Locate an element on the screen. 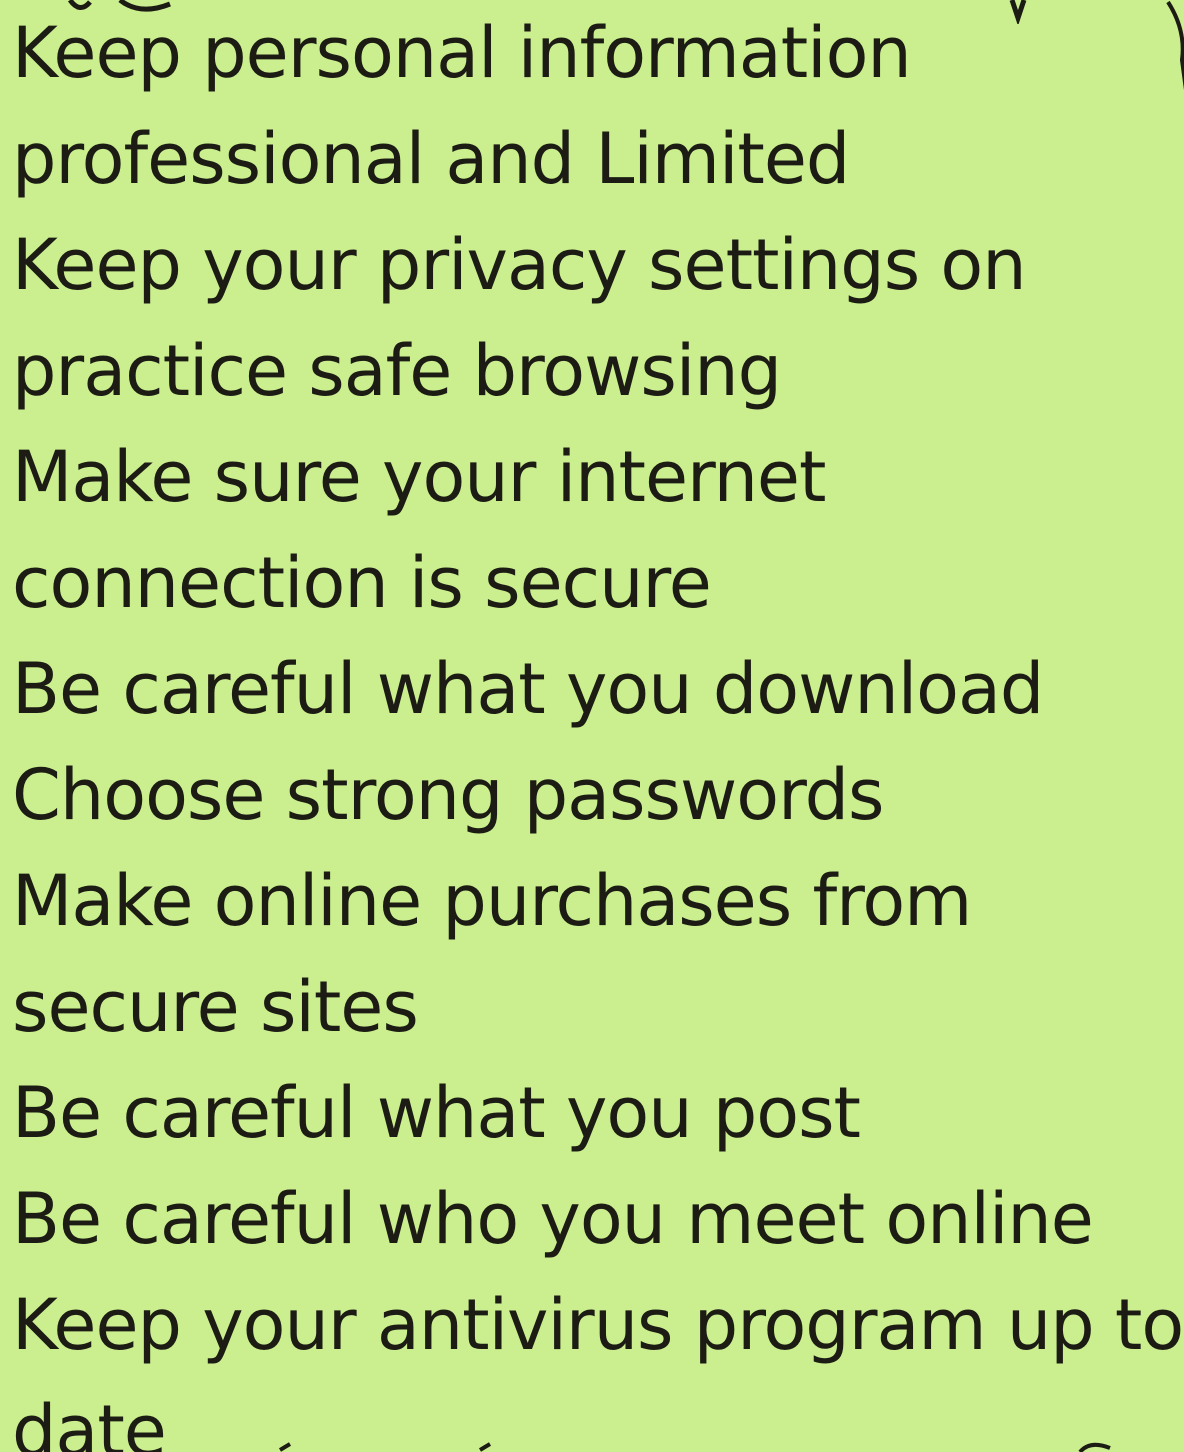  tip-line: secure sites is located at coordinates (215, 1007).